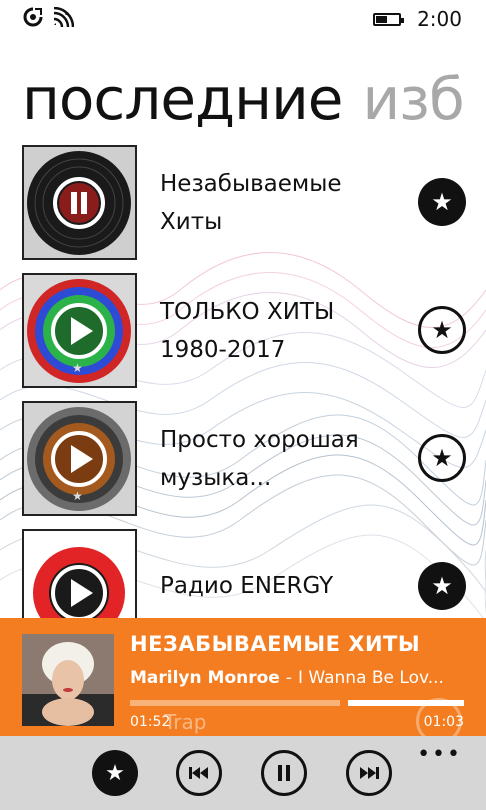  I want to click on station-title: Незабываемые Хиты, so click(251, 203).